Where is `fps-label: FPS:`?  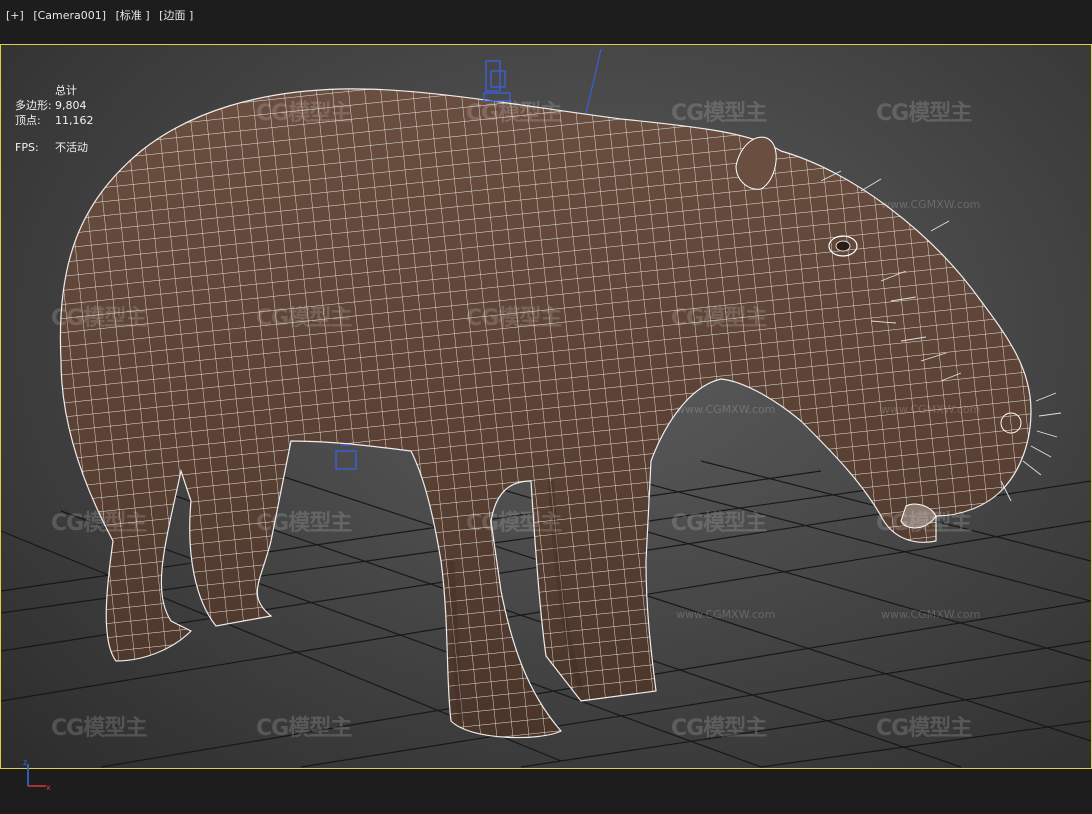
fps-label: FPS: is located at coordinates (27, 147).